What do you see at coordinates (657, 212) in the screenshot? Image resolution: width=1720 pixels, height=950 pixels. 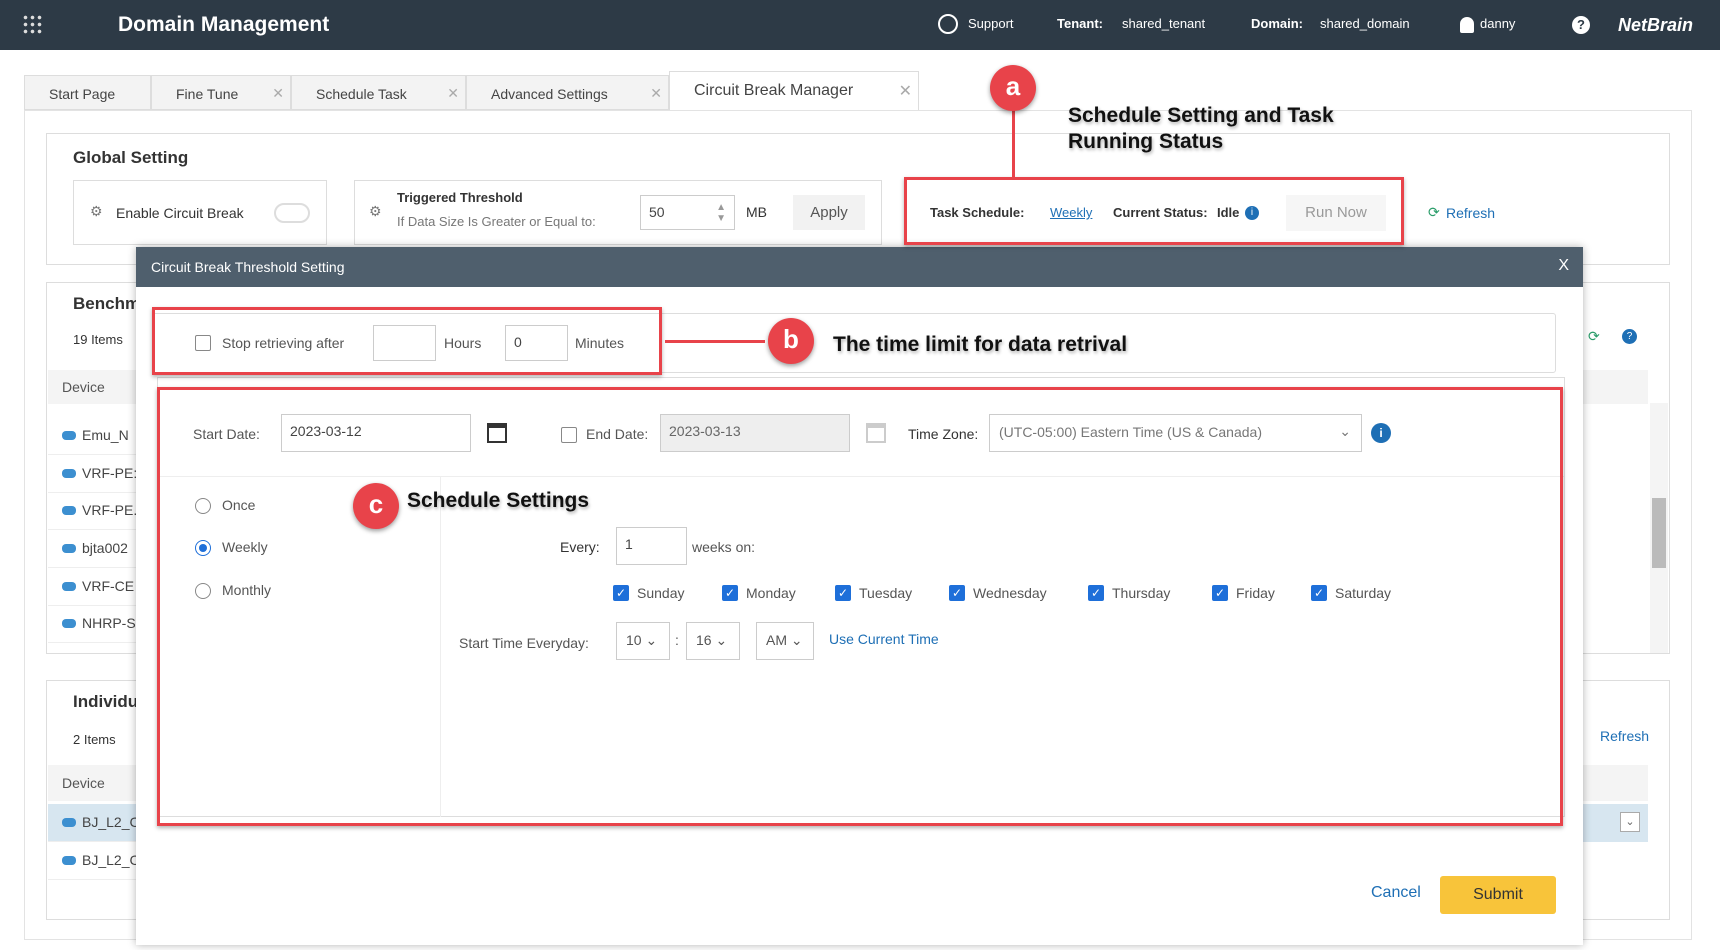 I see `threshold-value: 50` at bounding box center [657, 212].